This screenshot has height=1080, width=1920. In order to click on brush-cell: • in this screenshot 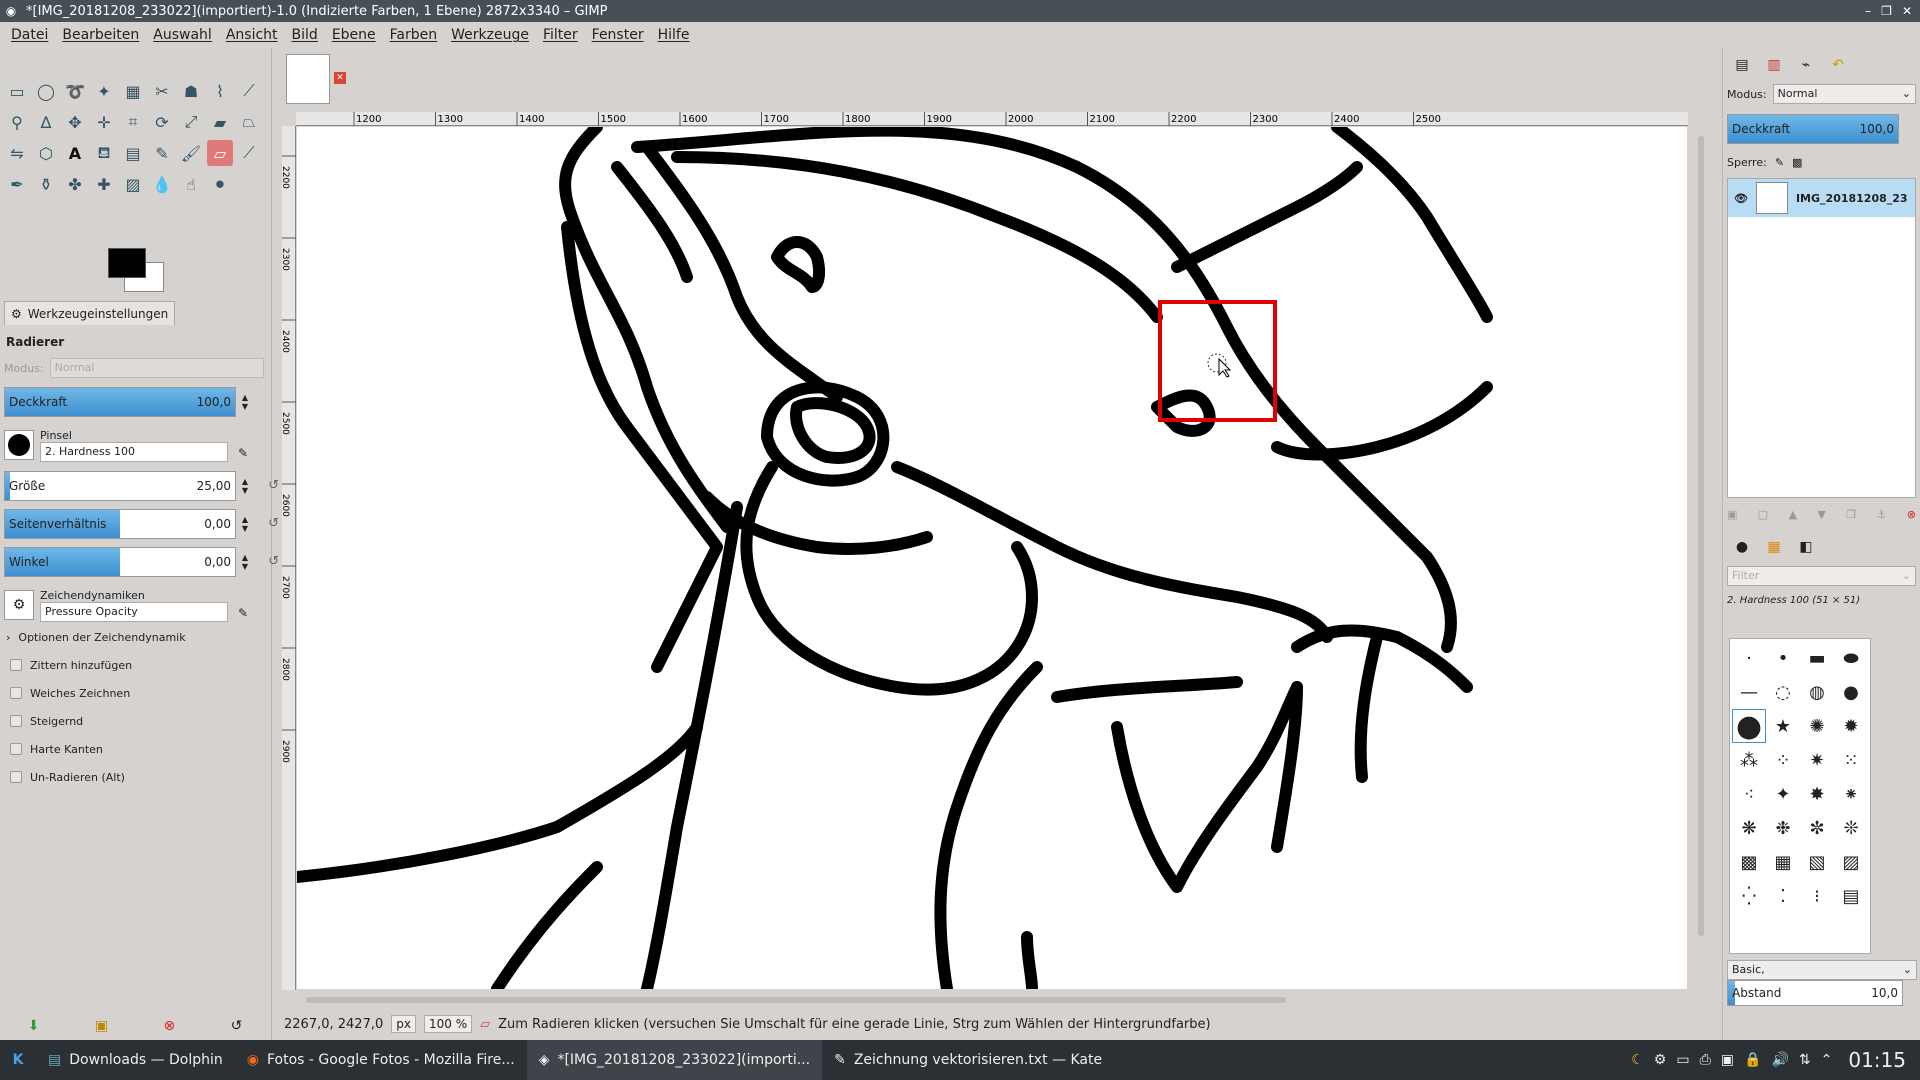, I will do `click(1783, 658)`.